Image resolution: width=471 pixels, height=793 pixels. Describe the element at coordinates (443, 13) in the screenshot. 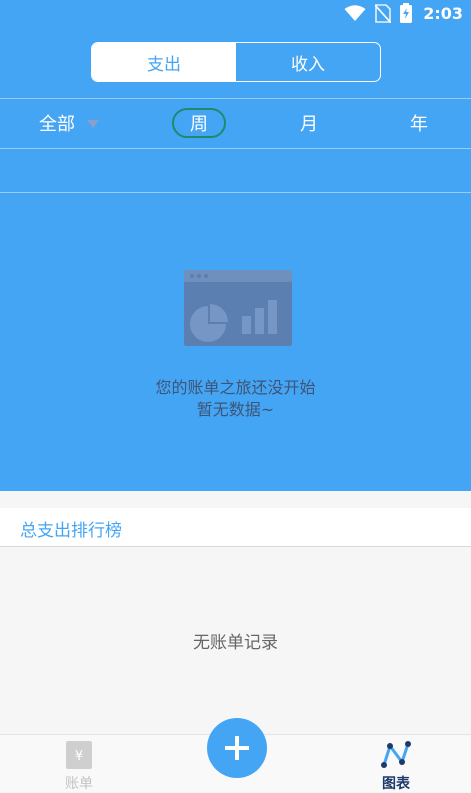

I see `clock: 2:03` at that location.